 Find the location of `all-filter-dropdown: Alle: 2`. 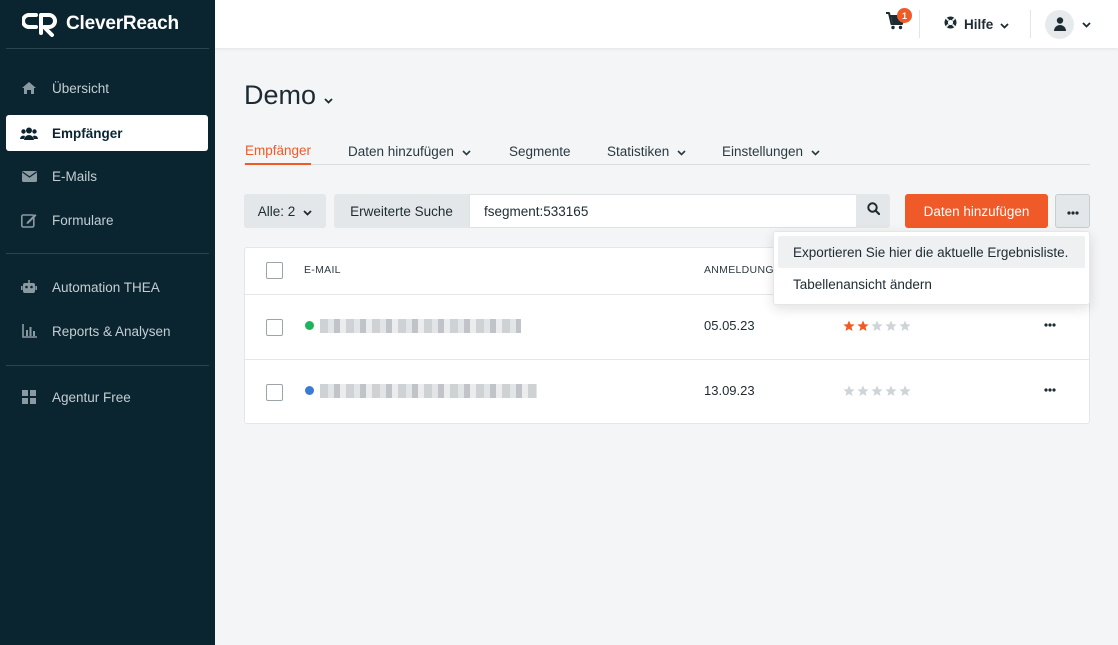

all-filter-dropdown: Alle: 2 is located at coordinates (285, 211).